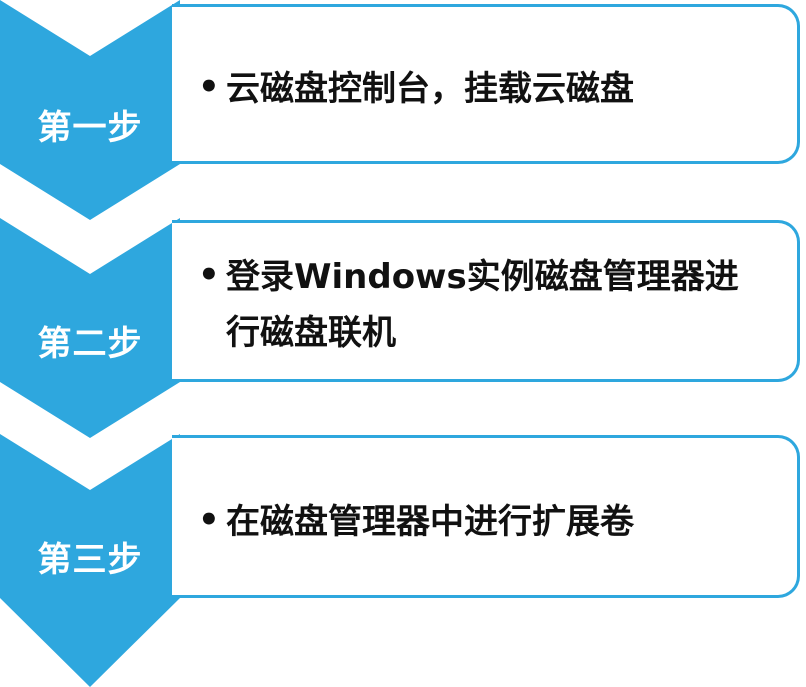 The height and width of the screenshot is (687, 806). I want to click on step-1-label: 第一步, so click(90, 128).